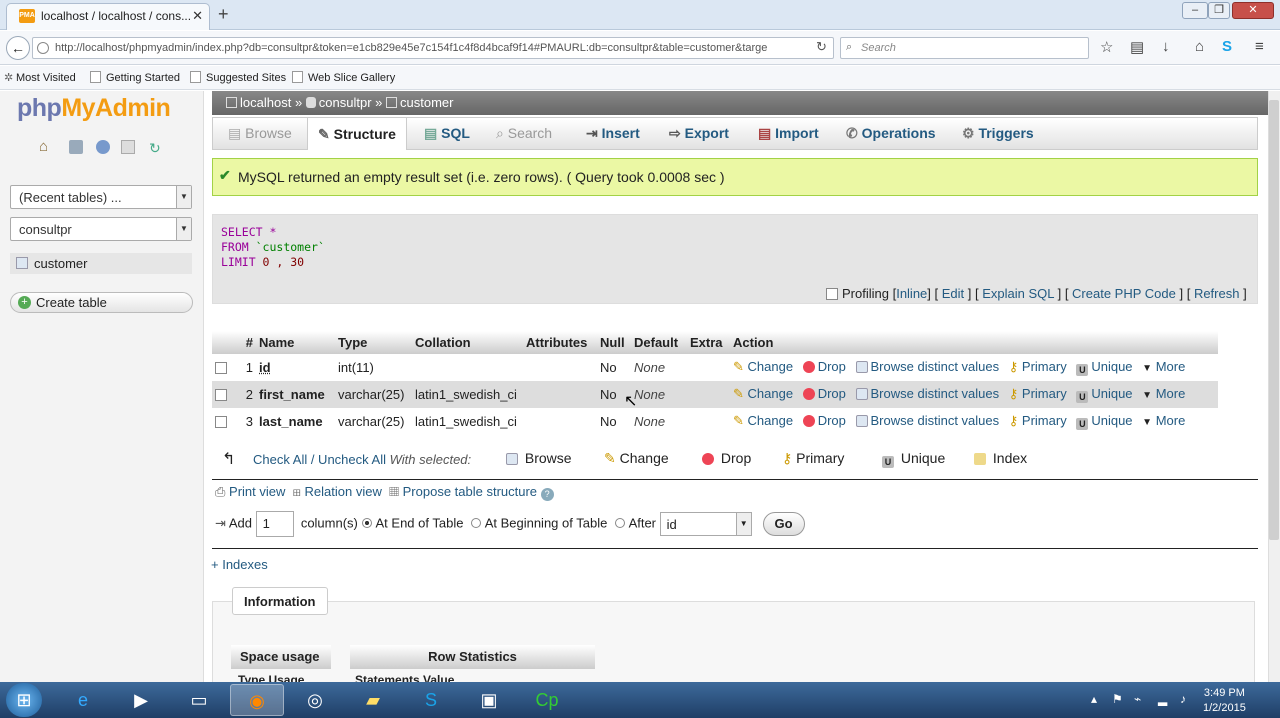 The image size is (1280, 718). I want to click on help-icon: ?, so click(547, 494).